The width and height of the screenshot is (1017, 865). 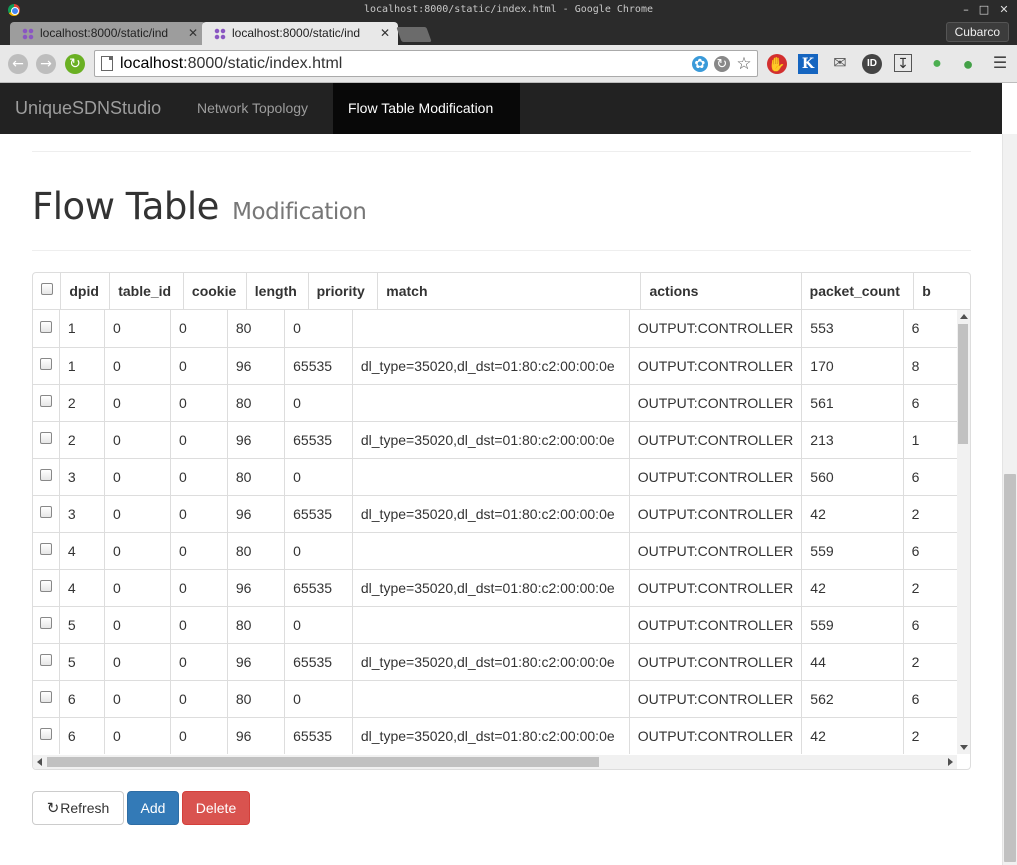 I want to click on browser-tab-2: localhost:8000/static/ind ✕, so click(x=300, y=33).